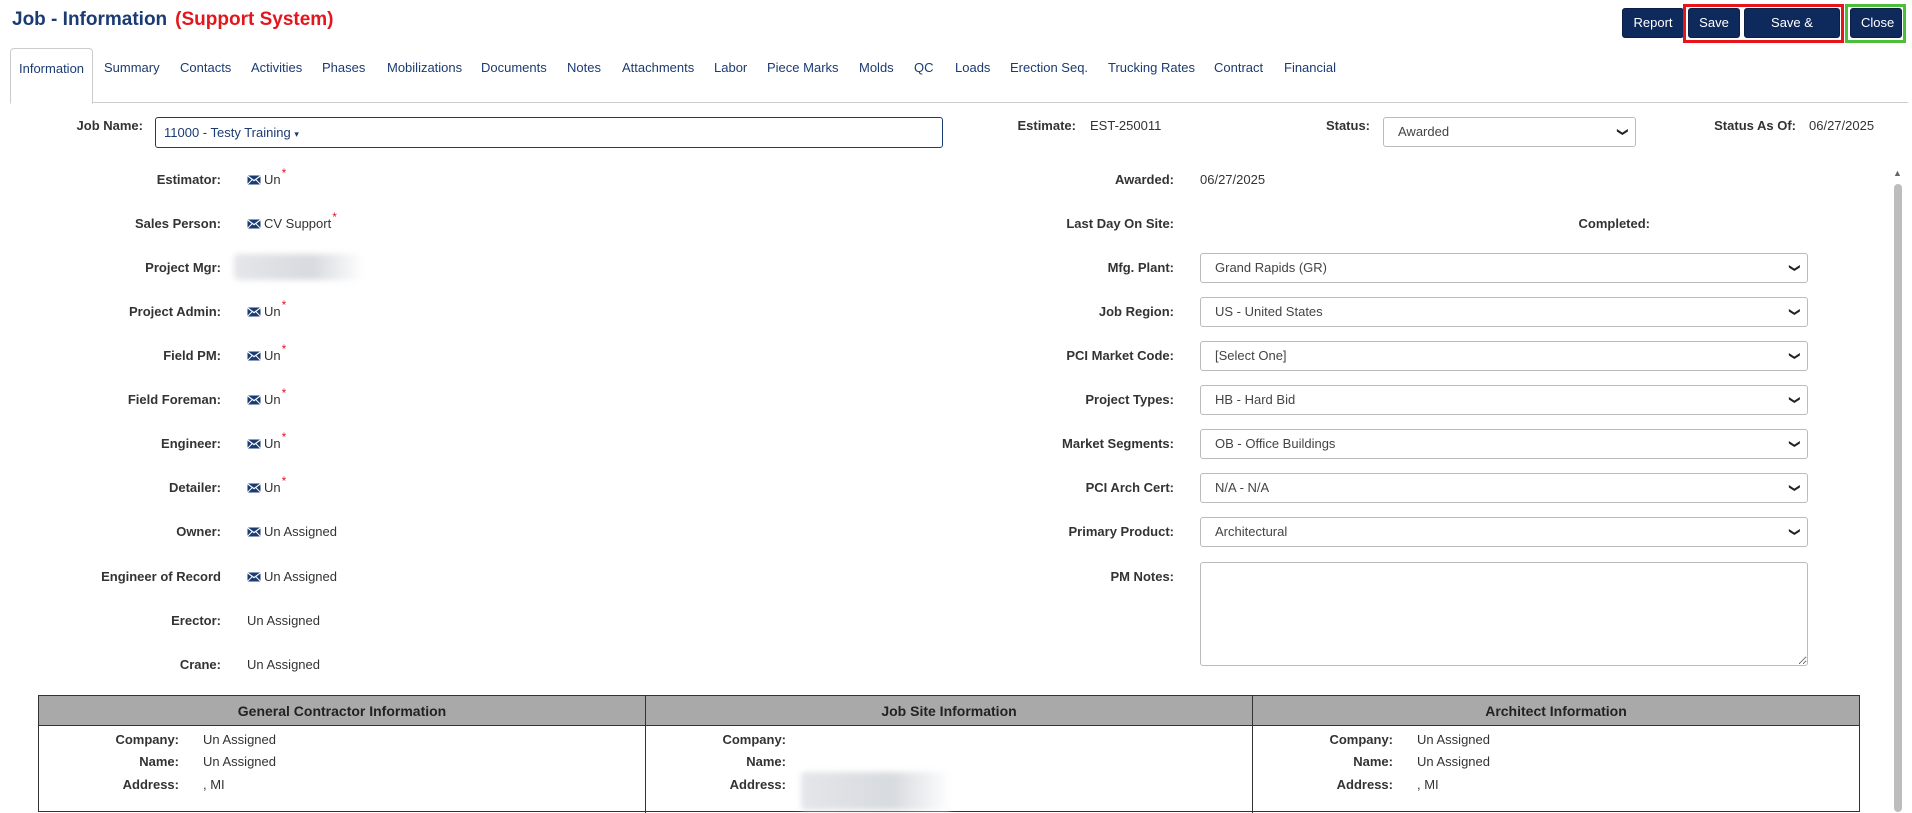  Describe the element at coordinates (1129, 399) in the screenshot. I see `select-label: Project Types:` at that location.